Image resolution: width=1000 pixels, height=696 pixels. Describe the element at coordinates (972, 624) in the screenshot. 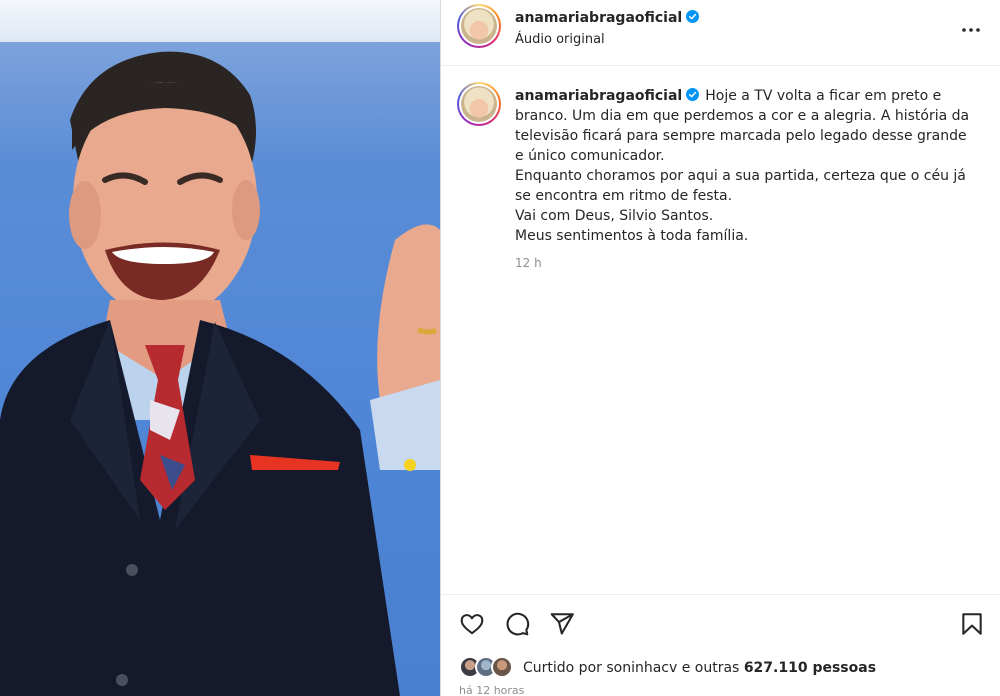

I see `bookmark-icon` at that location.